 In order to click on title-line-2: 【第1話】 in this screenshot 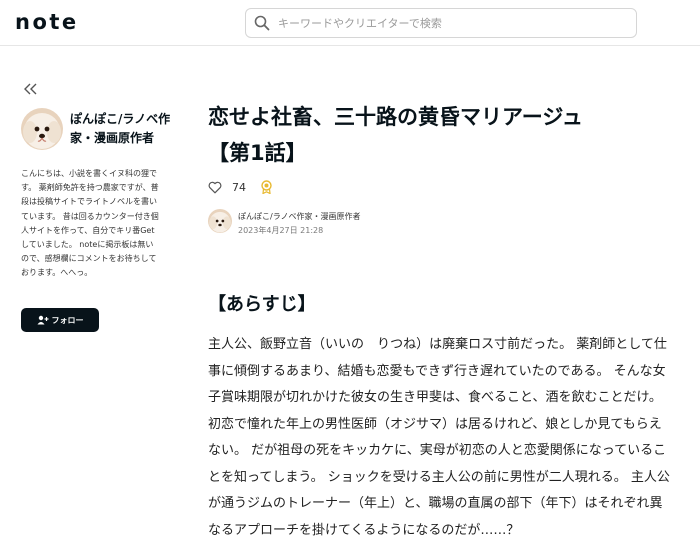, I will do `click(257, 153)`.